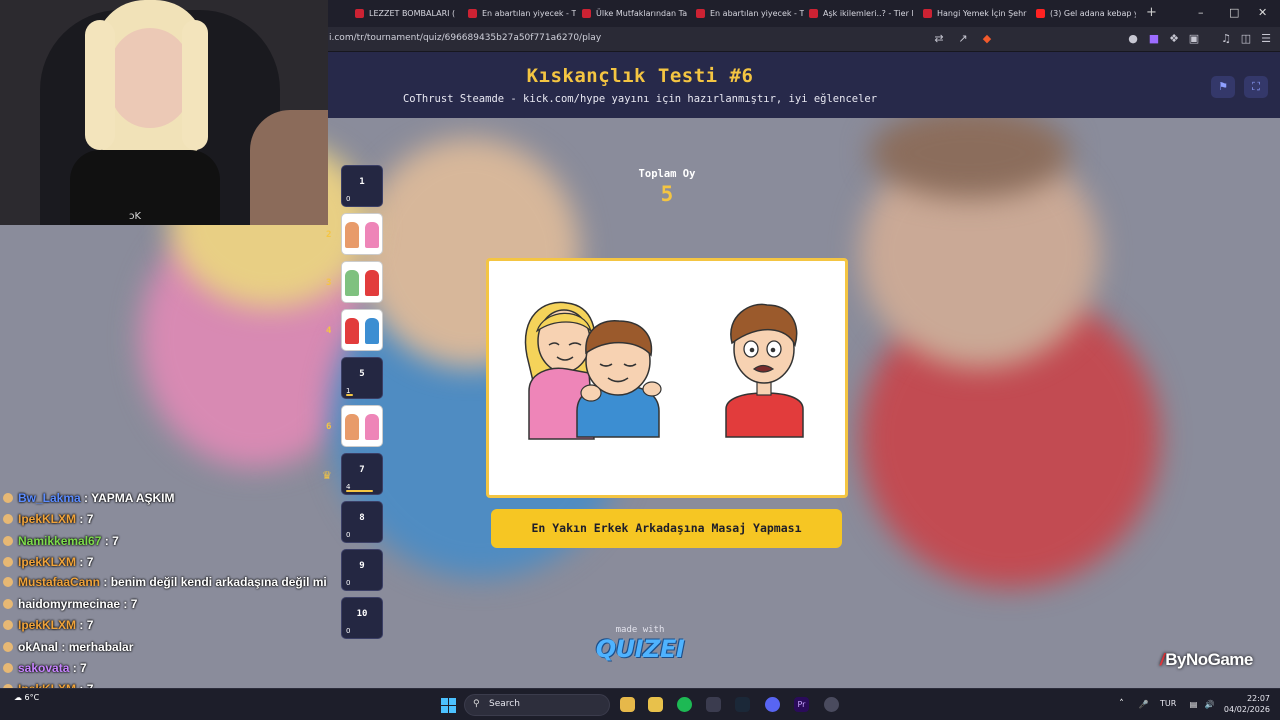 The width and height of the screenshot is (1280, 720). What do you see at coordinates (362, 378) in the screenshot?
I see `round-5-button: 51` at bounding box center [362, 378].